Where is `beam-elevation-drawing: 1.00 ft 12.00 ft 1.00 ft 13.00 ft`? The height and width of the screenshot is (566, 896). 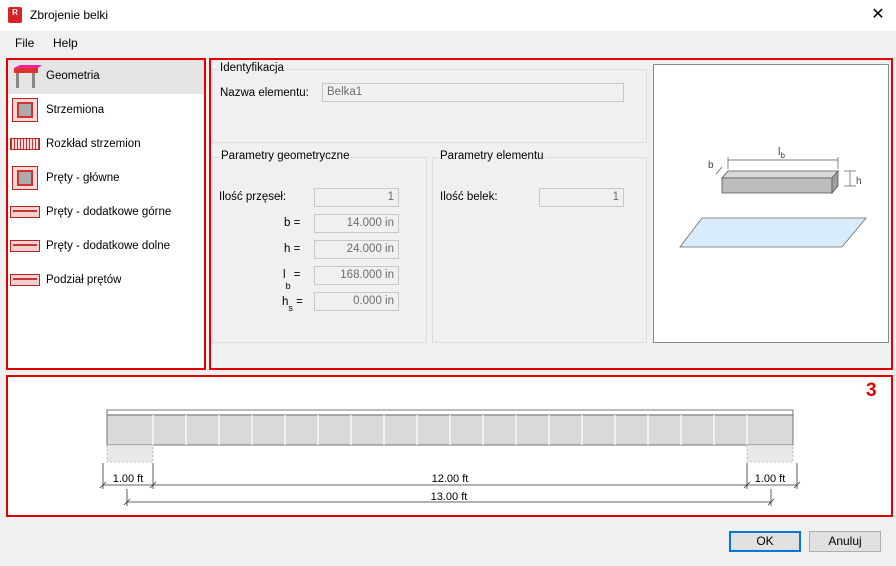
beam-elevation-drawing: 1.00 ft 12.00 ft 1.00 ft 13.00 ft is located at coordinates (450, 457).